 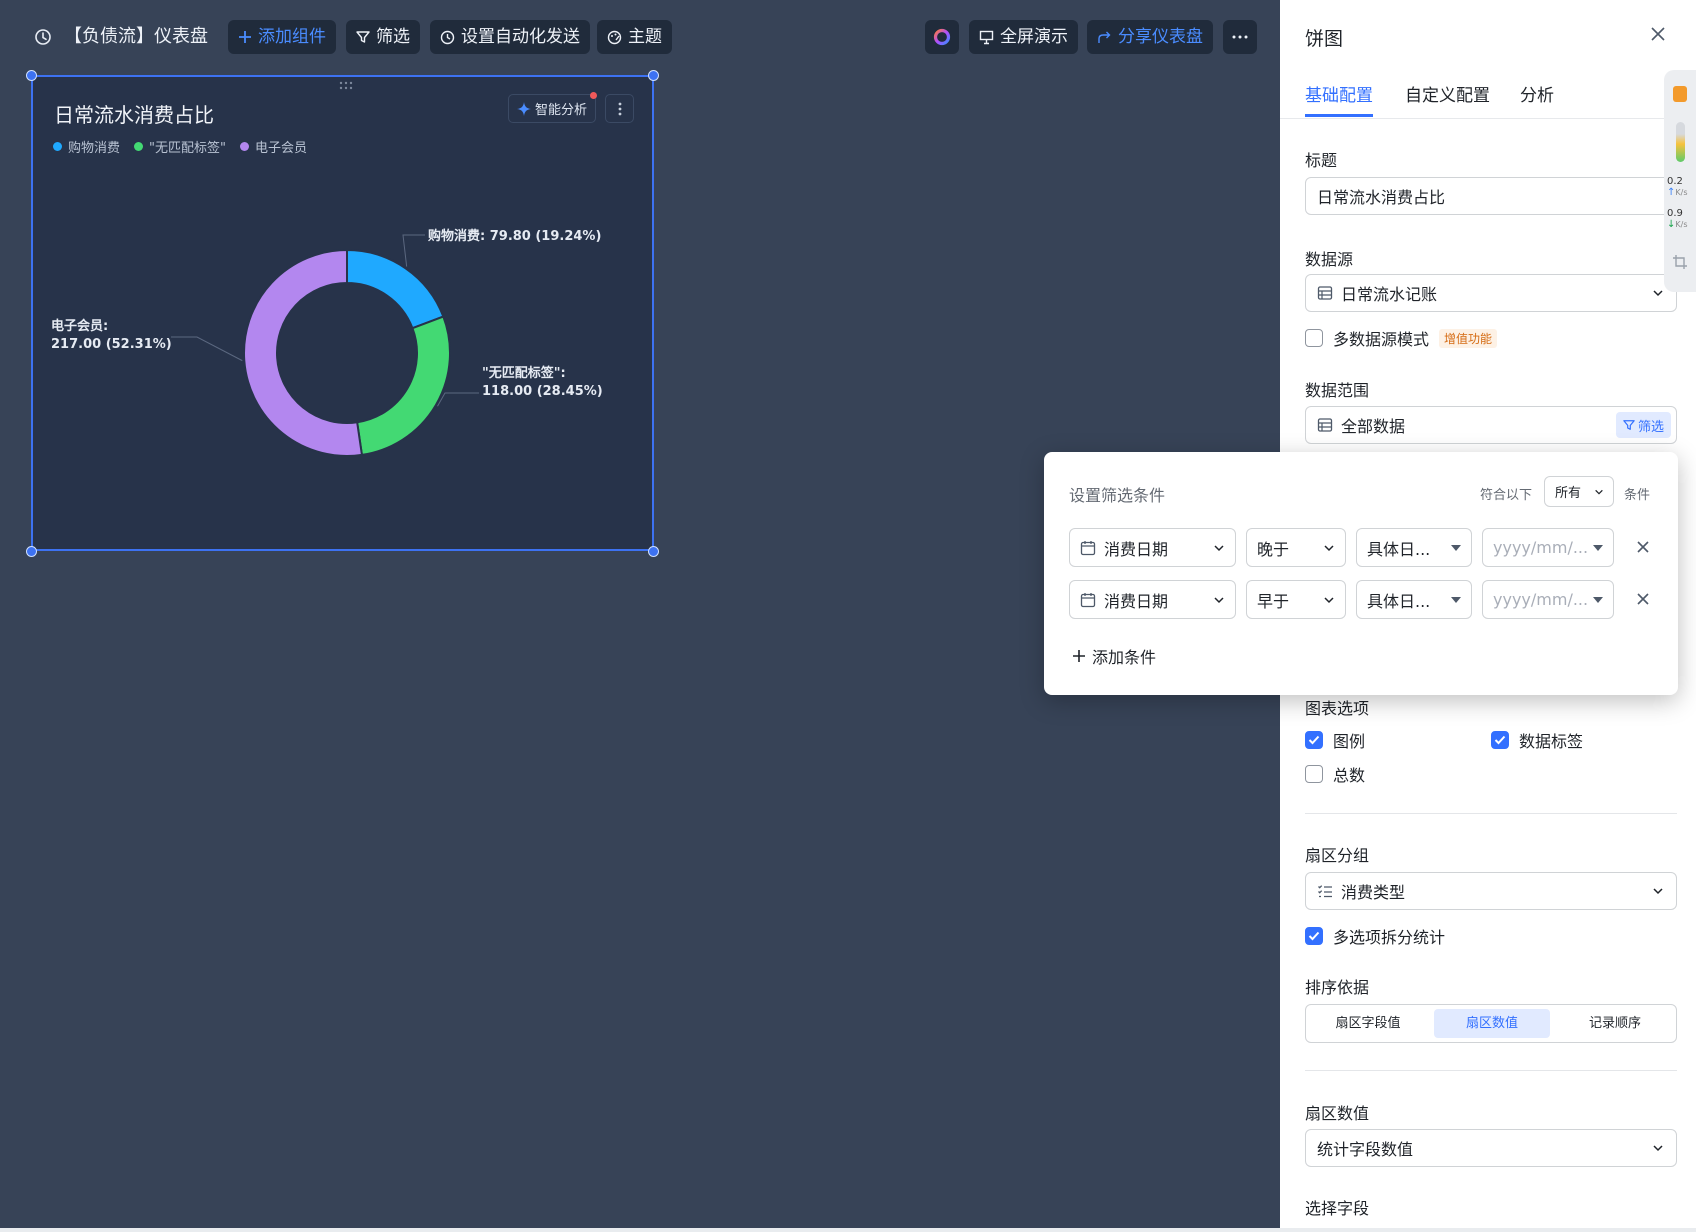 I want to click on palette-icon, so click(x=614, y=37).